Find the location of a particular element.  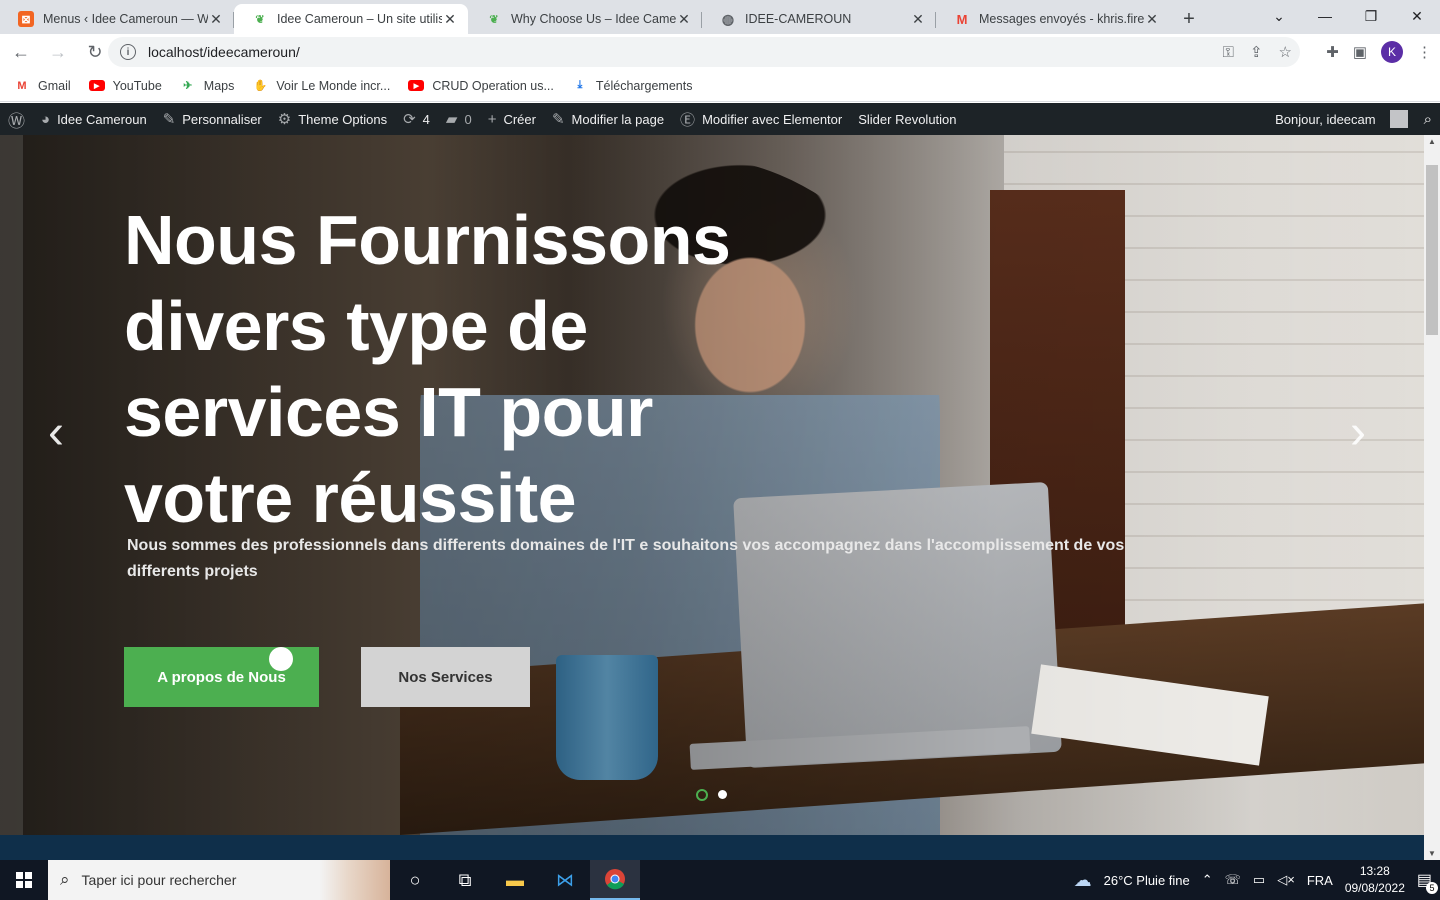

notifications-icon: ▤ 5 is located at coordinates (1427, 882).